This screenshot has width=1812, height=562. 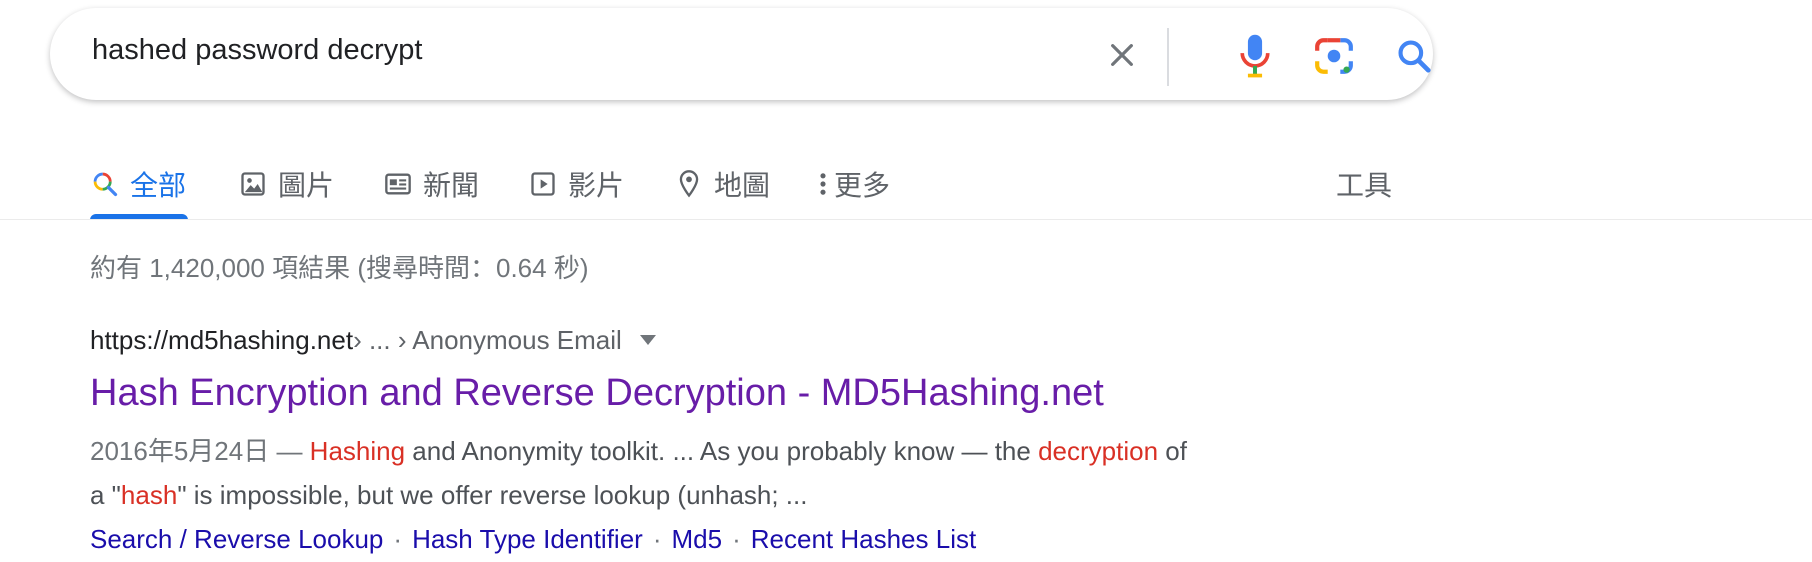 I want to click on tools-button: 工具, so click(x=1364, y=184).